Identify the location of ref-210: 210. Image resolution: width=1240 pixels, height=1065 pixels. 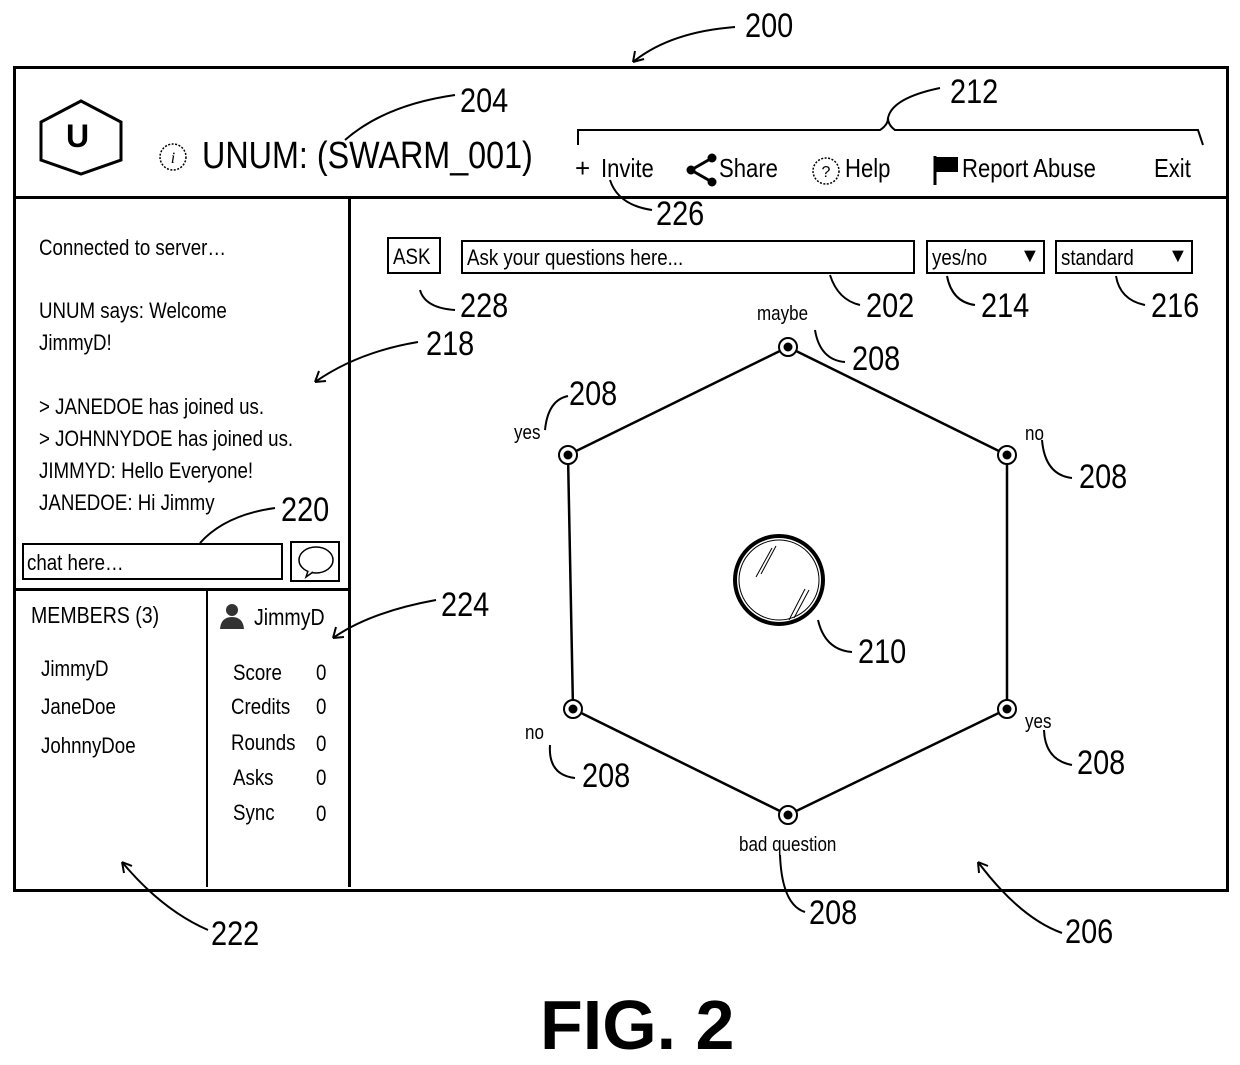
(882, 652).